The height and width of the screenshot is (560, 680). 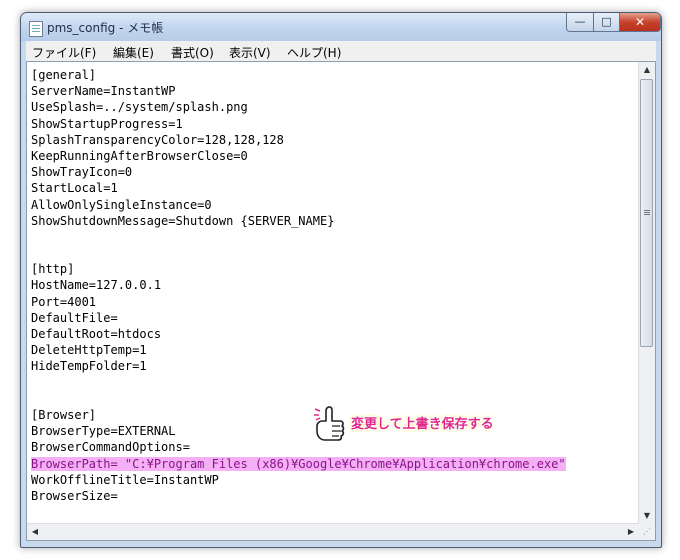 I want to click on menu-view: 表示(V), so click(x=250, y=52).